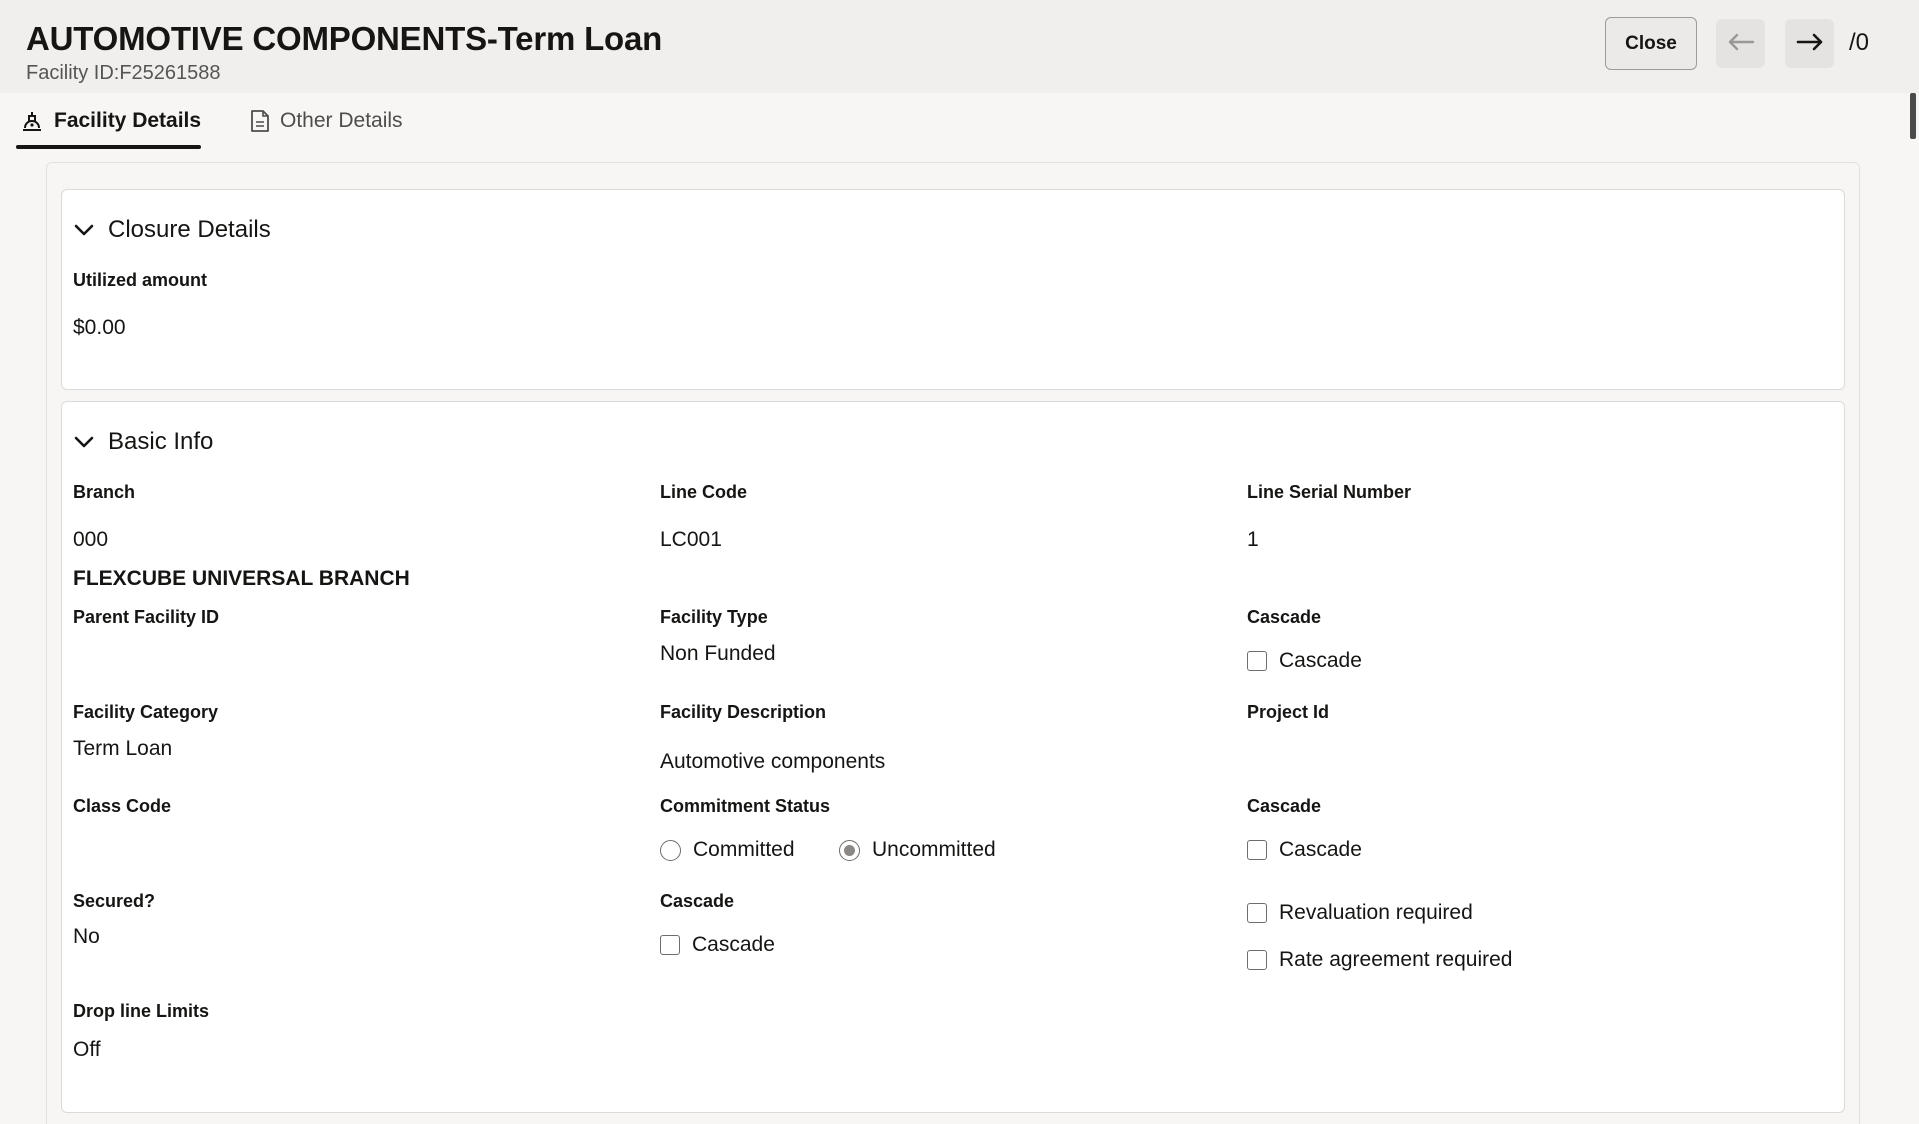  I want to click on next-button, so click(1809, 43).